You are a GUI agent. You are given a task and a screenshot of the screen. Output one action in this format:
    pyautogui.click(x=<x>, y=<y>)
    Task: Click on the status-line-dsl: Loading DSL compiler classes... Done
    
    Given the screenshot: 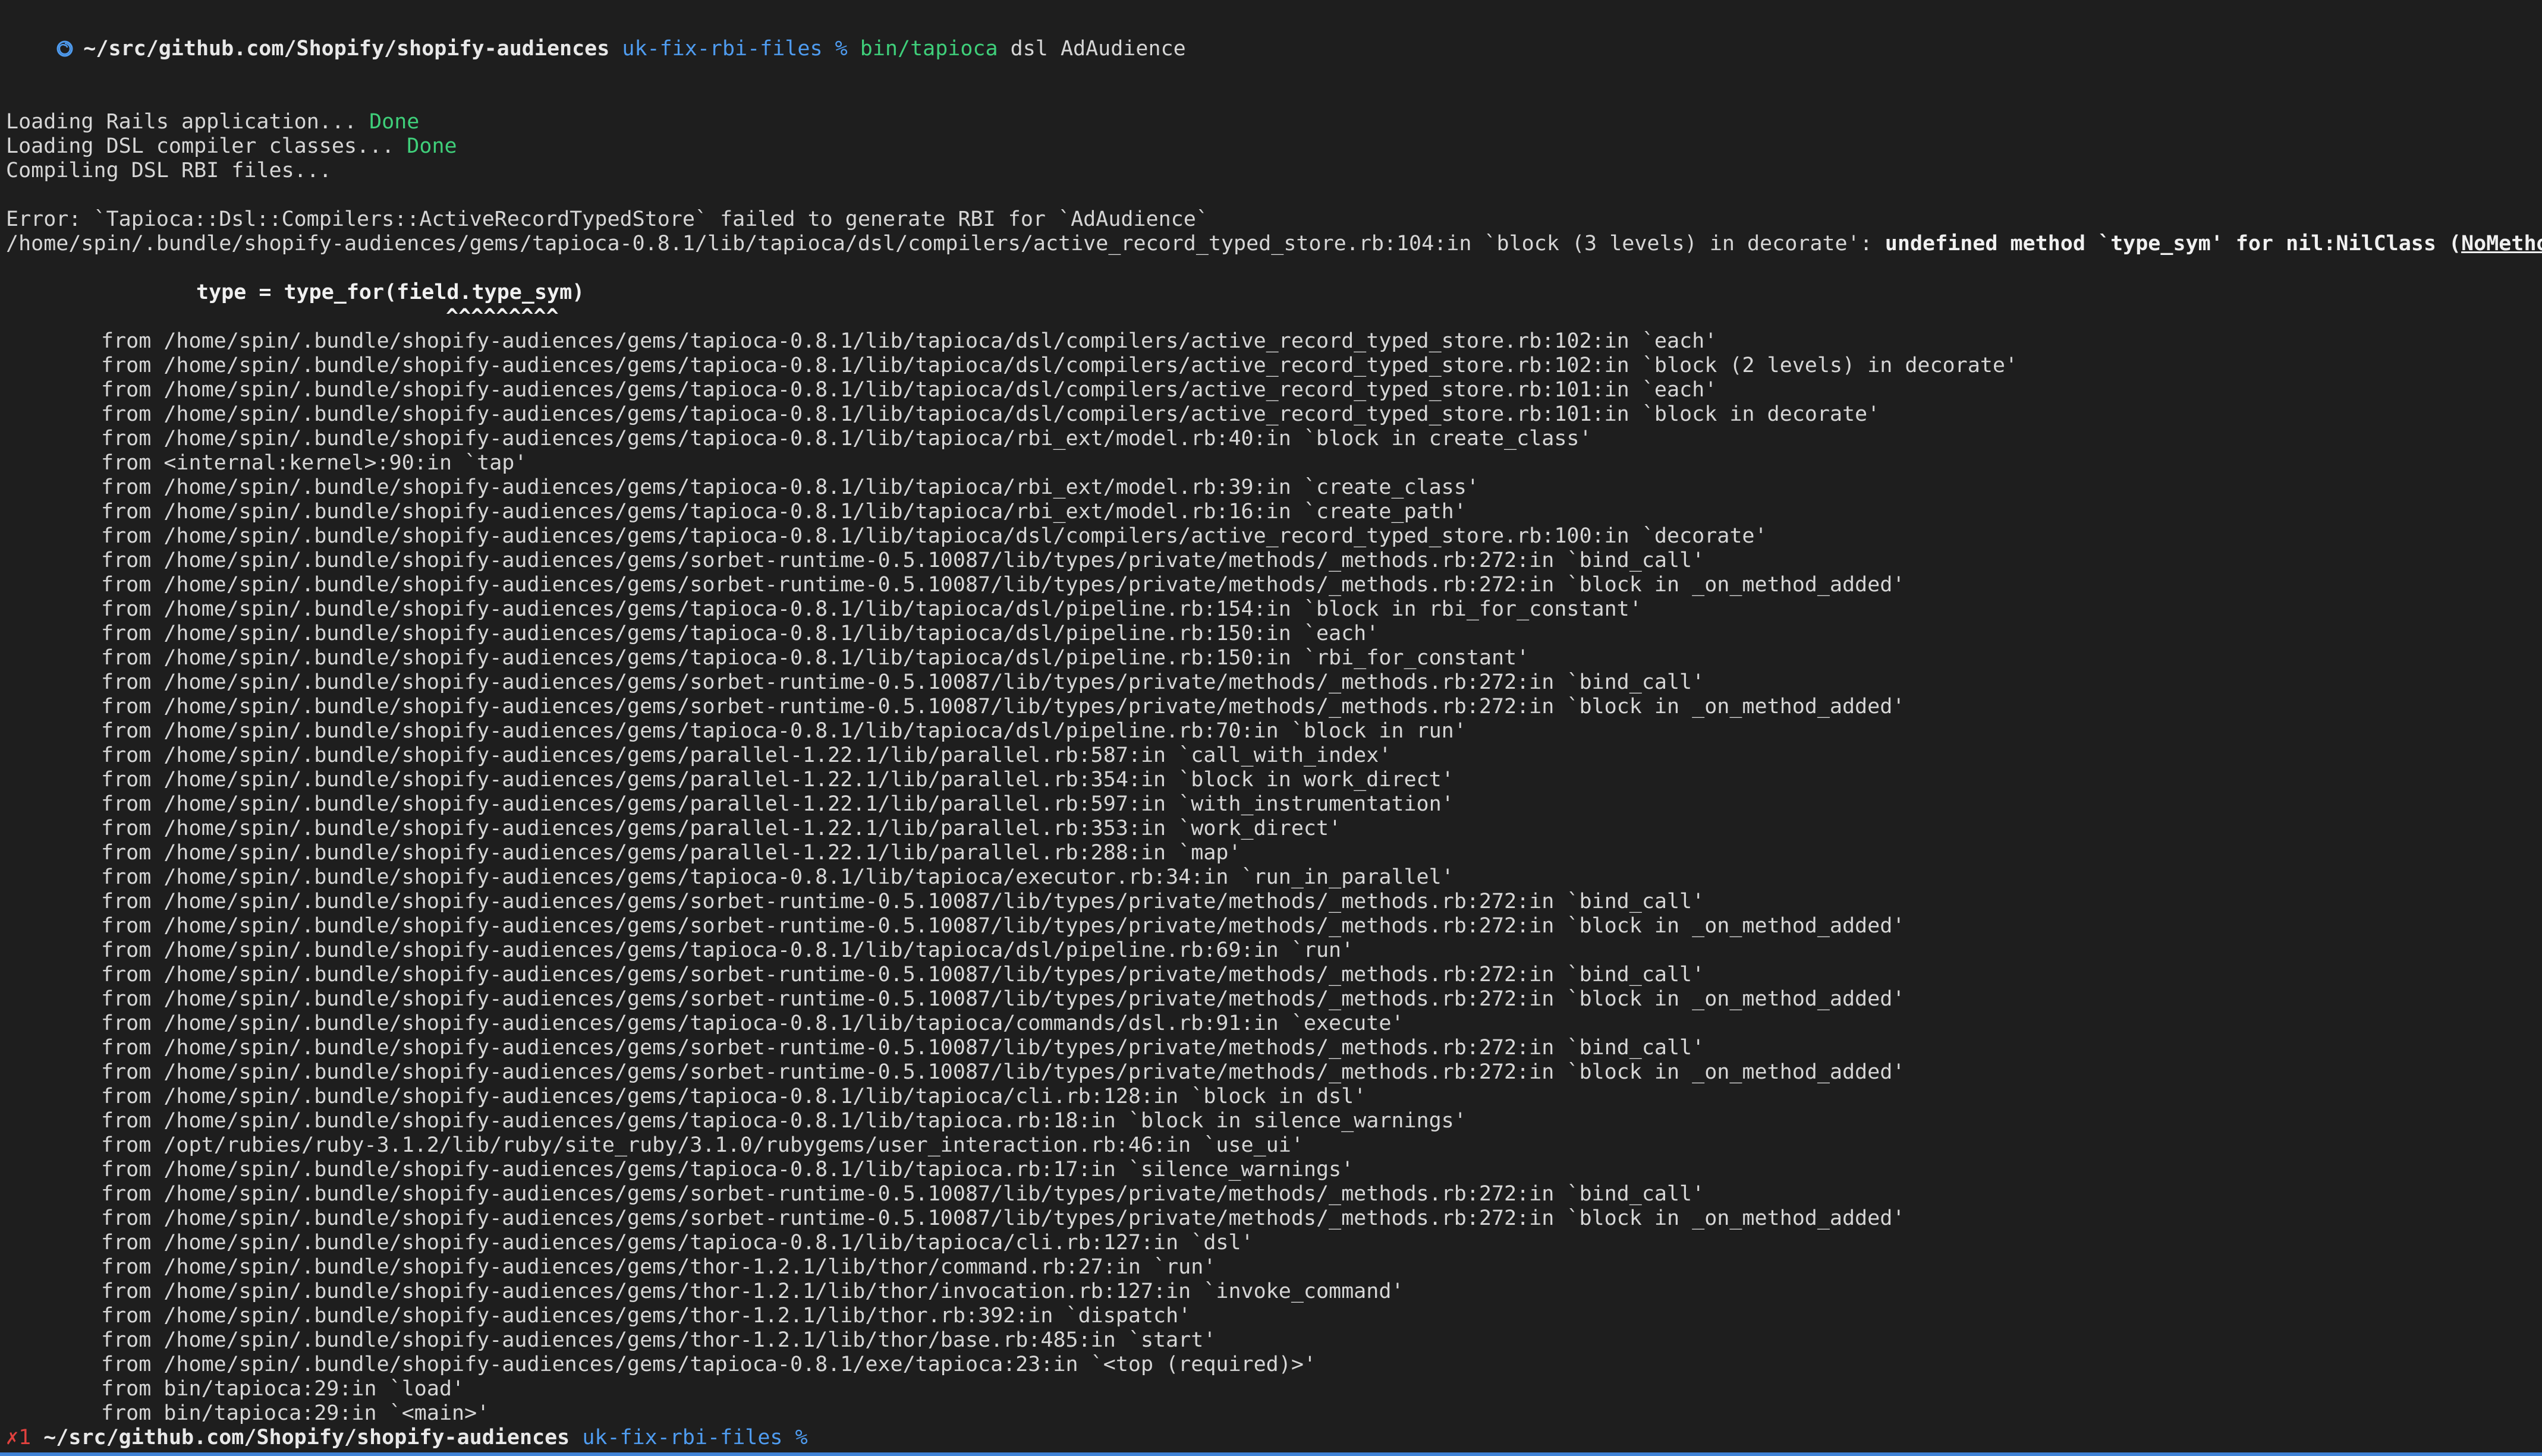 What is the action you would take?
    pyautogui.click(x=232, y=146)
    